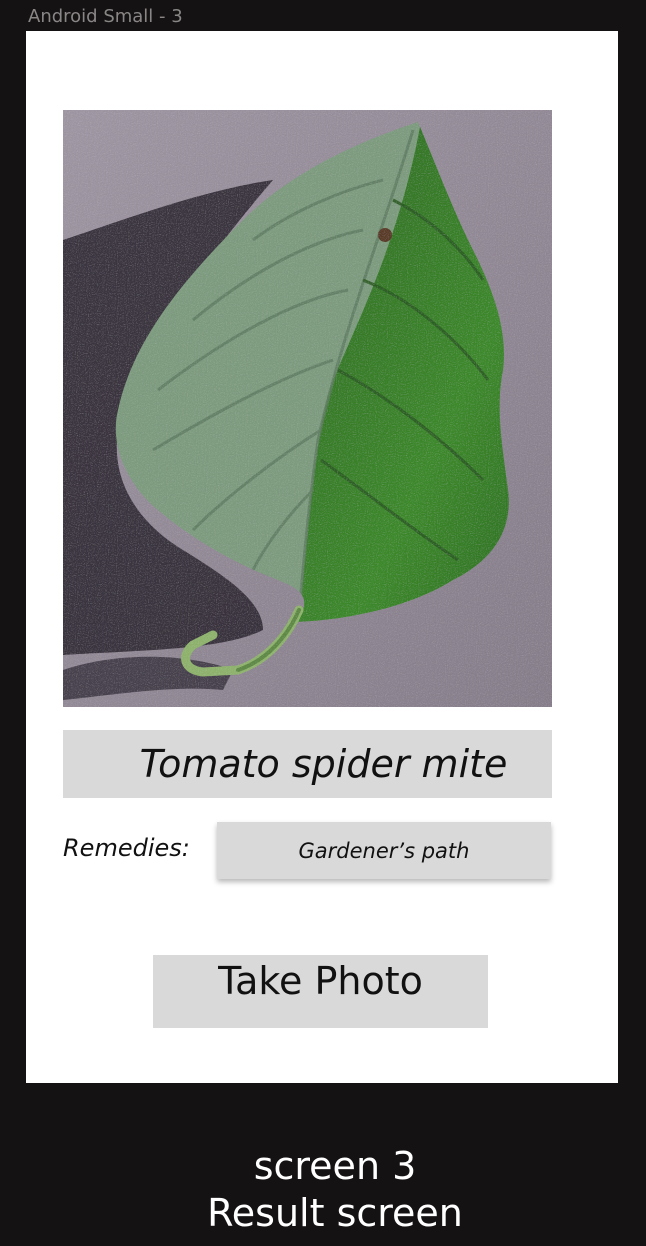 The image size is (646, 1246). I want to click on remedy-gardeners-path-button: Gardener’s path, so click(384, 850).